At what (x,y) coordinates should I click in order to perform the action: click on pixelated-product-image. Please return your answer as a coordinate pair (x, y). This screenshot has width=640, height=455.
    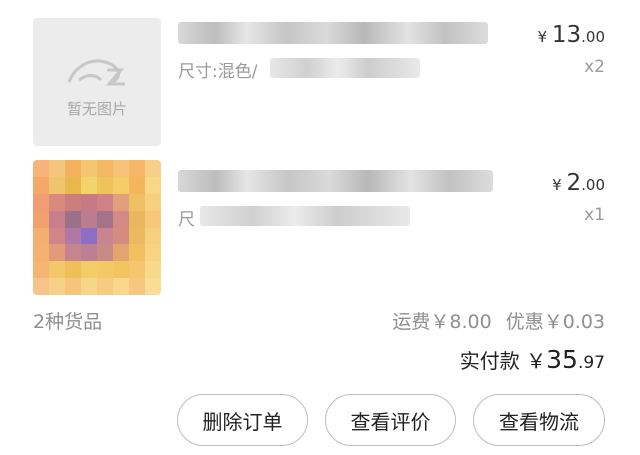
    Looking at the image, I should click on (97, 227).